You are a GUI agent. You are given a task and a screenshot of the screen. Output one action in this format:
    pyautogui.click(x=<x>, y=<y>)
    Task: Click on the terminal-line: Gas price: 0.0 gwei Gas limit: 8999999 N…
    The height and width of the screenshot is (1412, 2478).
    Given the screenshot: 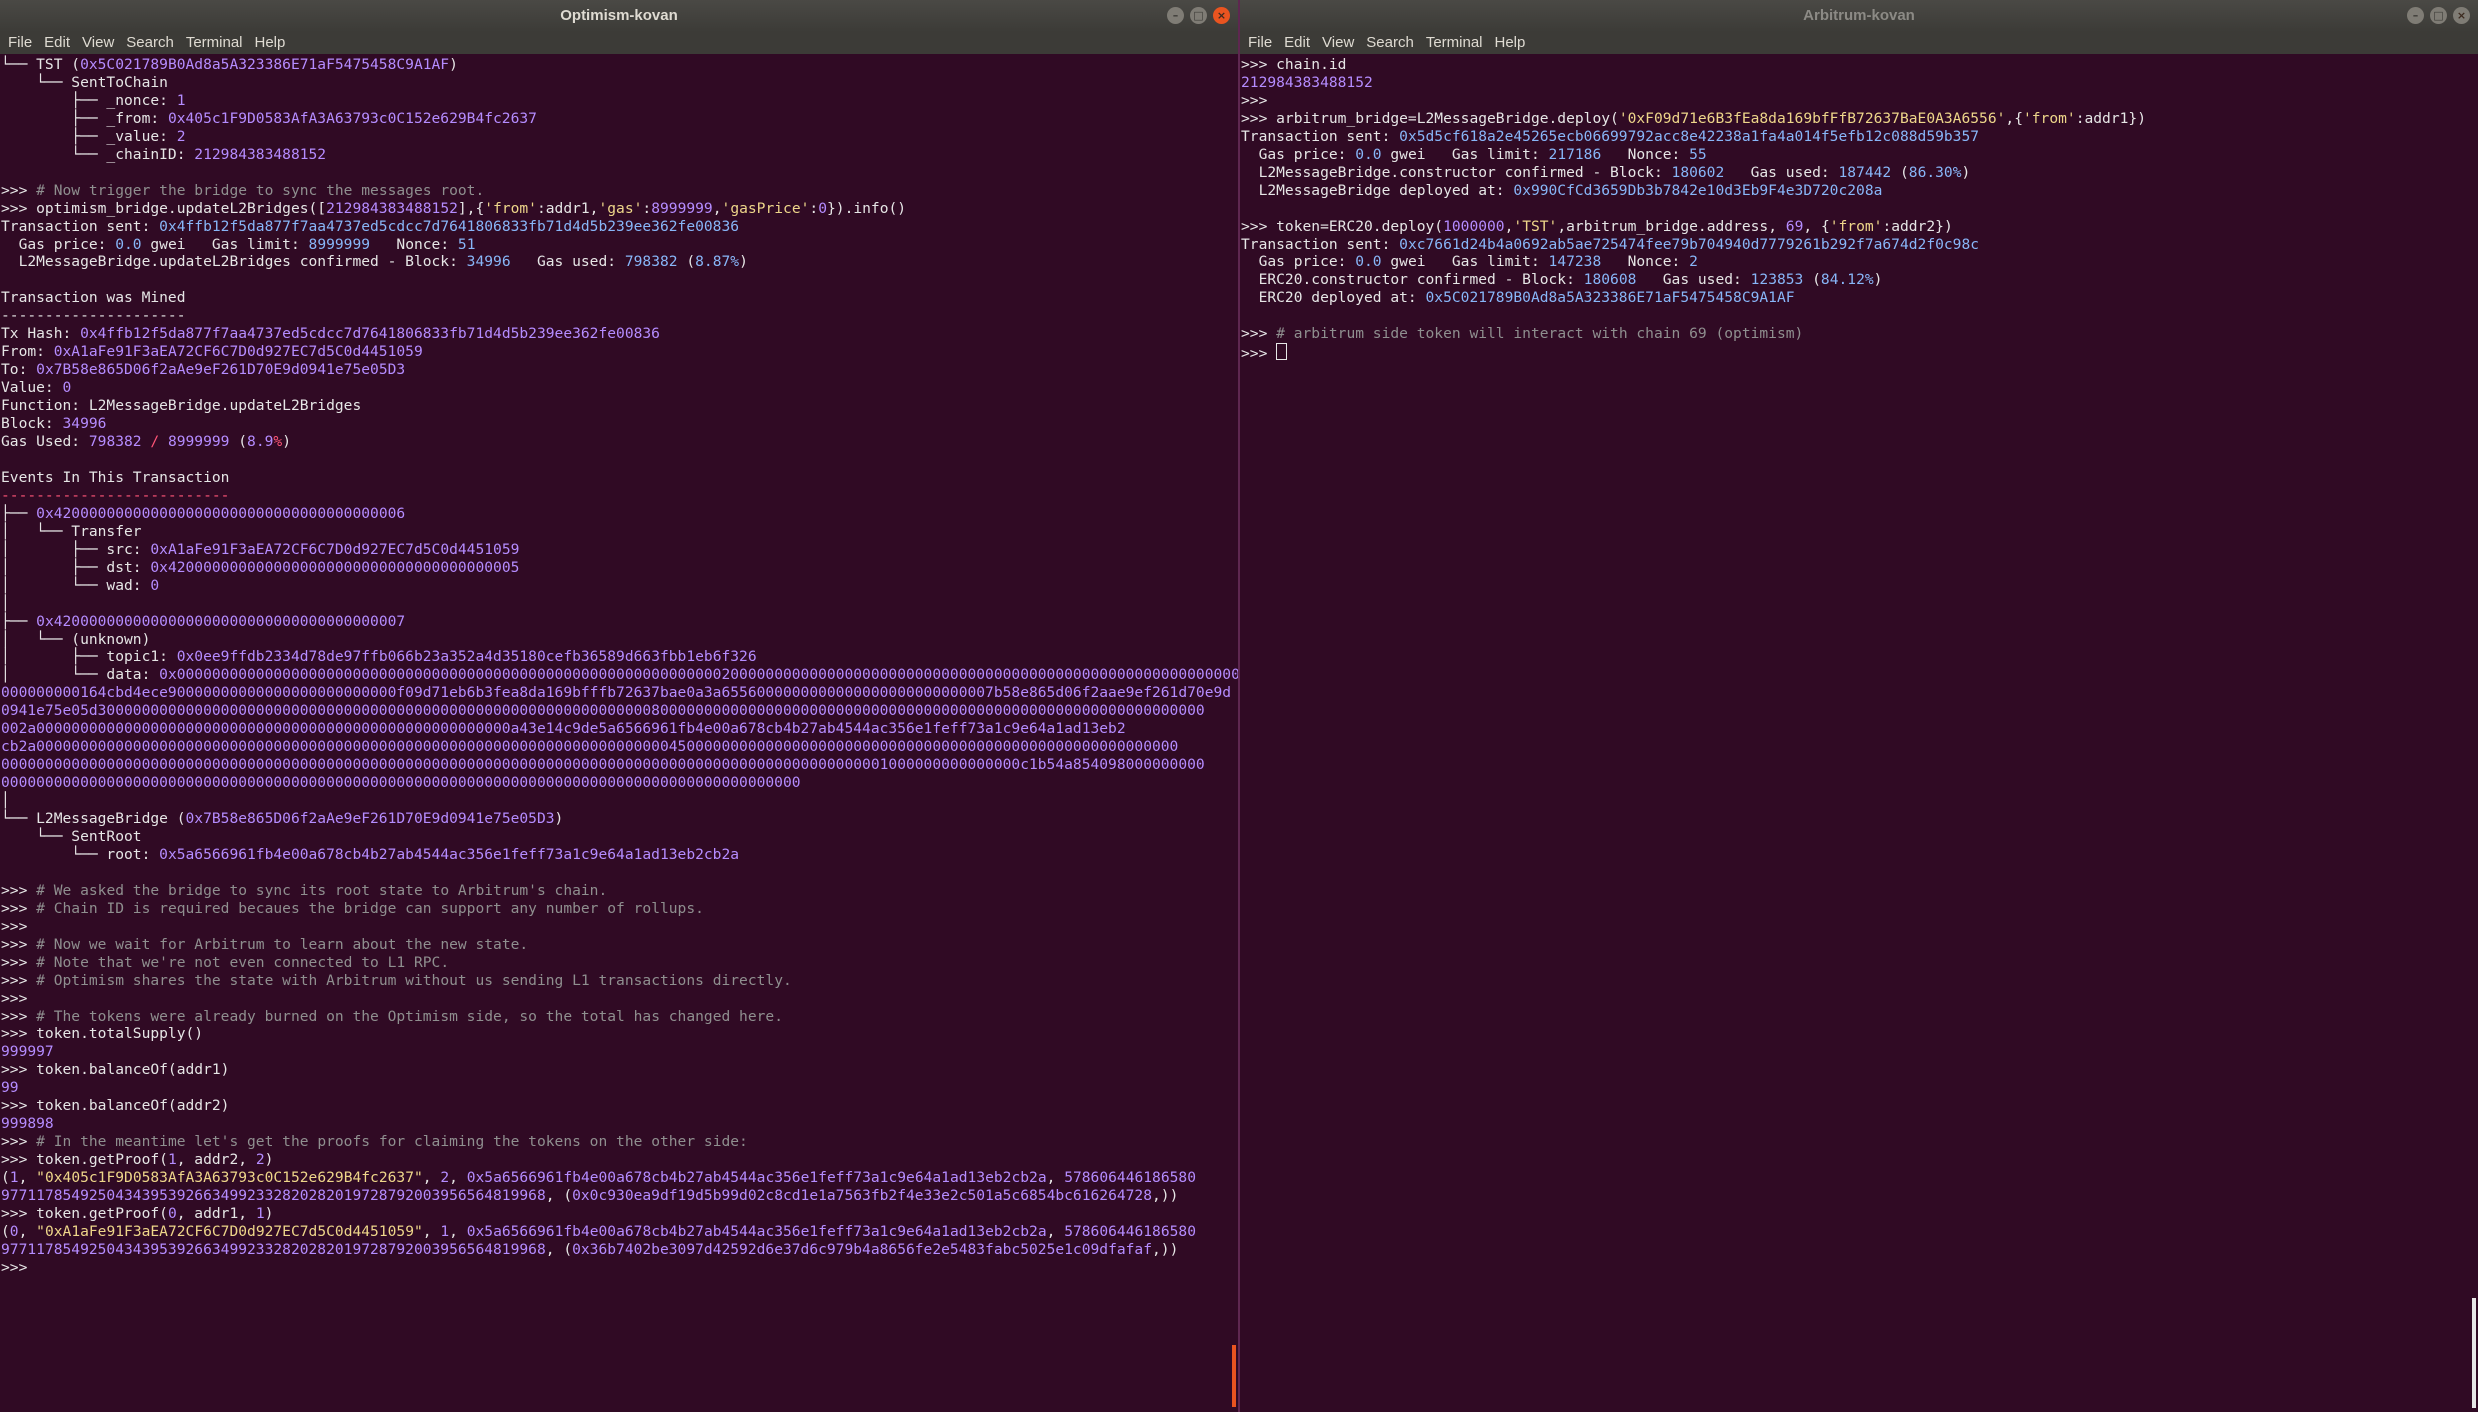 What is the action you would take?
    pyautogui.click(x=619, y=245)
    